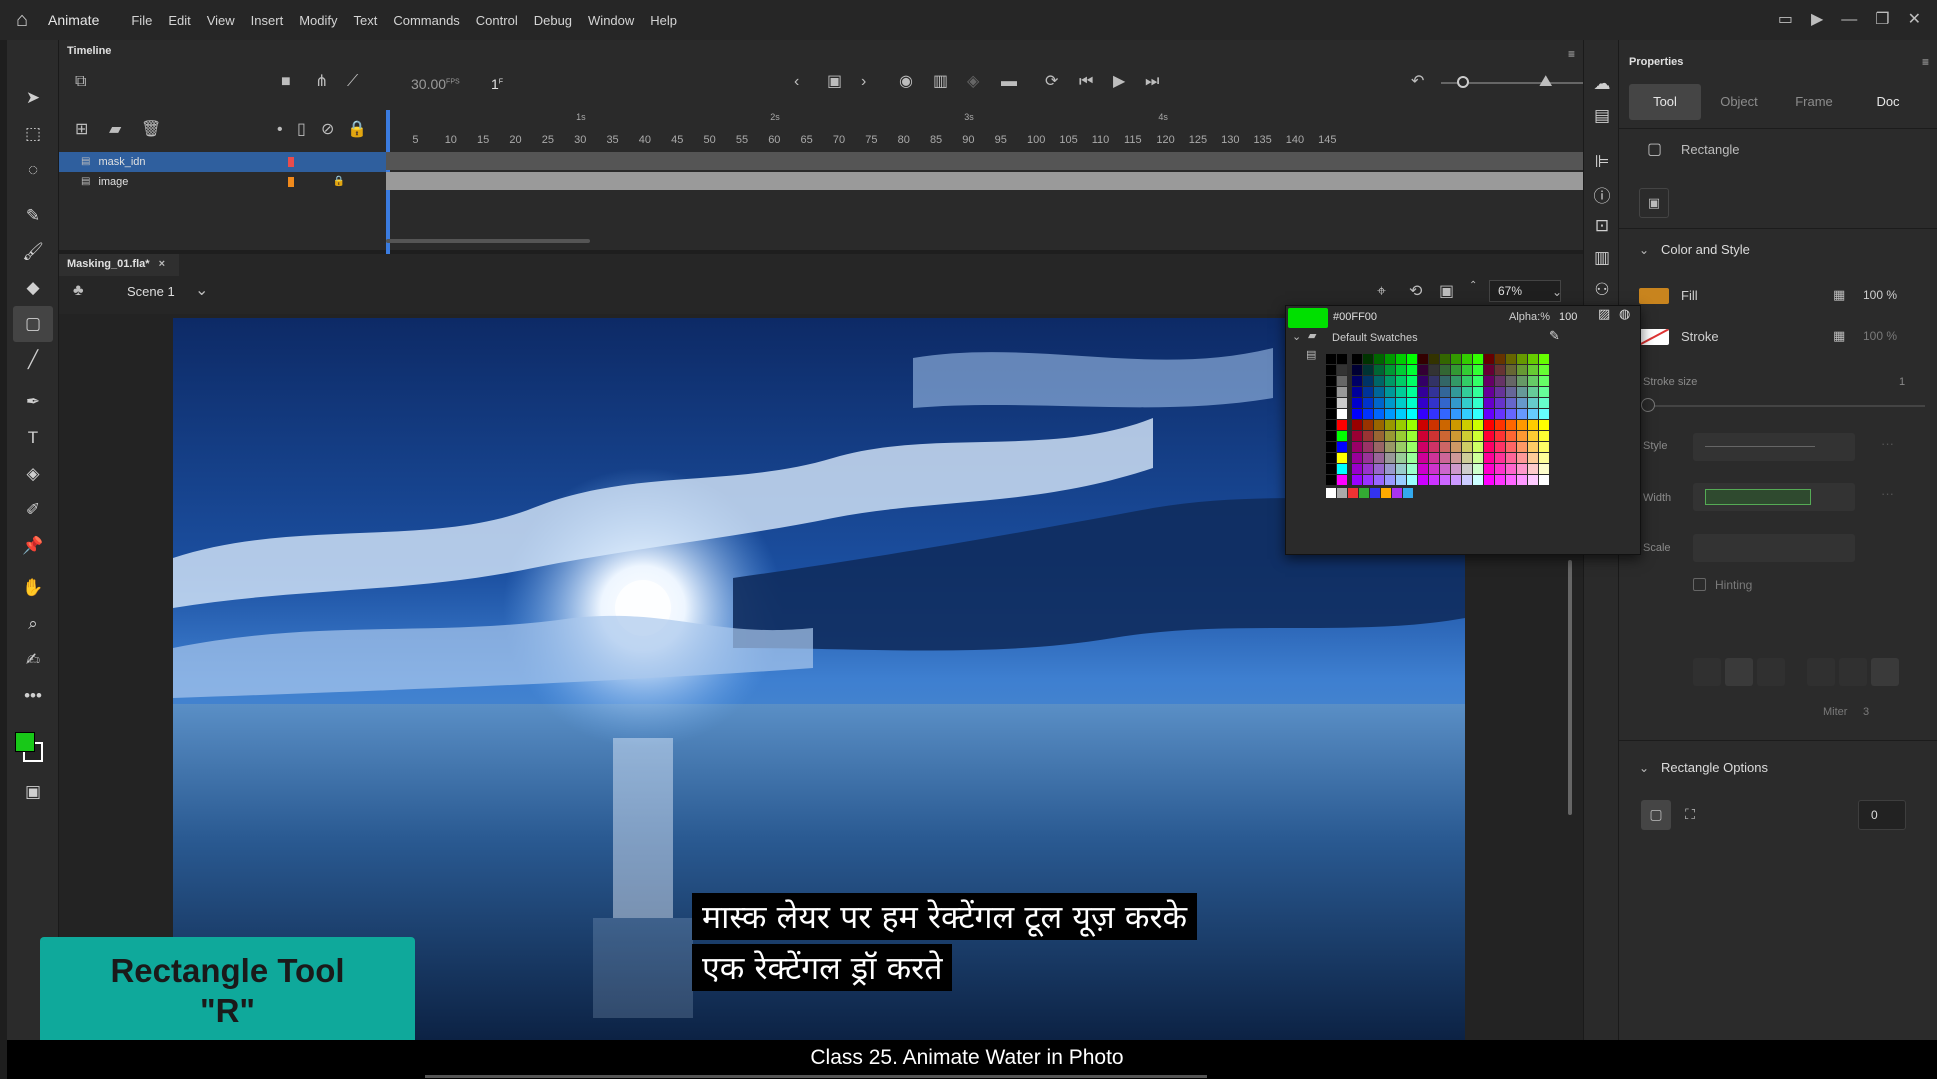 Image resolution: width=1937 pixels, height=1079 pixels. What do you see at coordinates (33, 660) in the screenshot?
I see `camera-tool-icon: ✍` at bounding box center [33, 660].